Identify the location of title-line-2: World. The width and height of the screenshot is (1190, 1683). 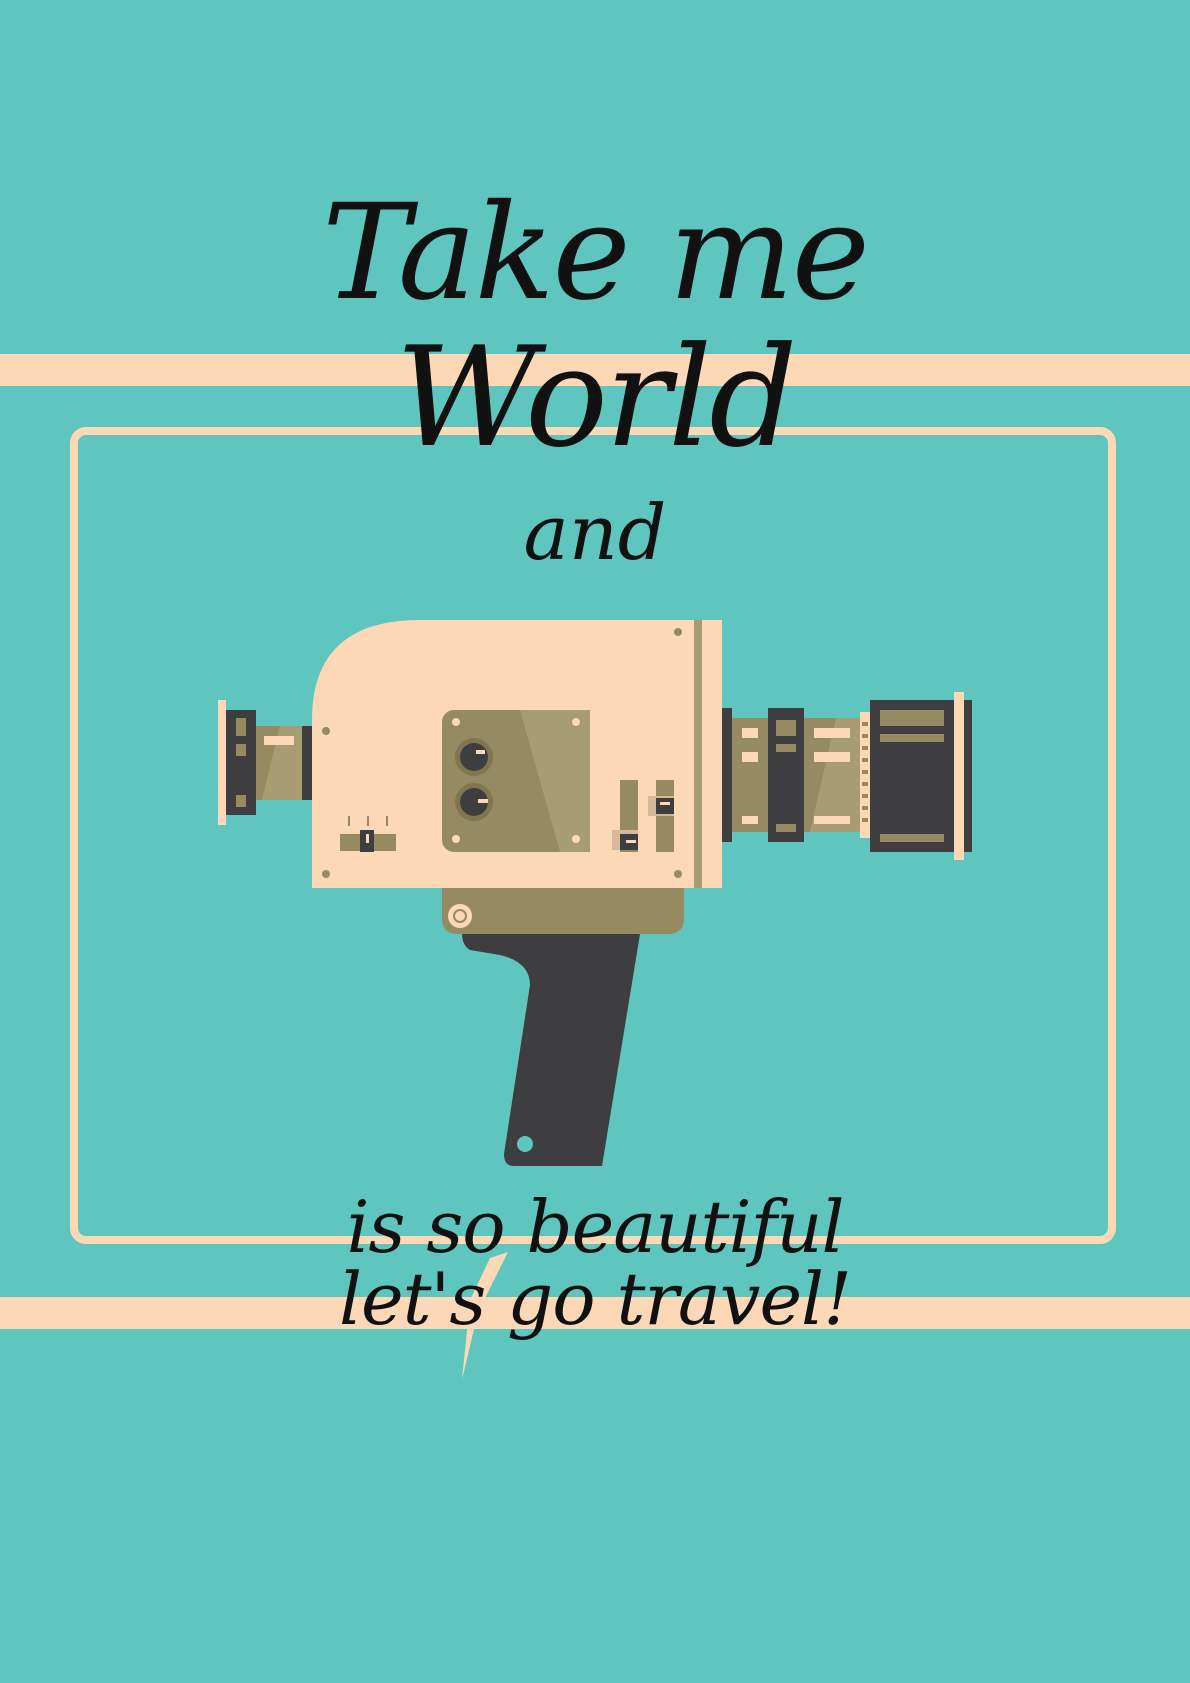
(596, 397).